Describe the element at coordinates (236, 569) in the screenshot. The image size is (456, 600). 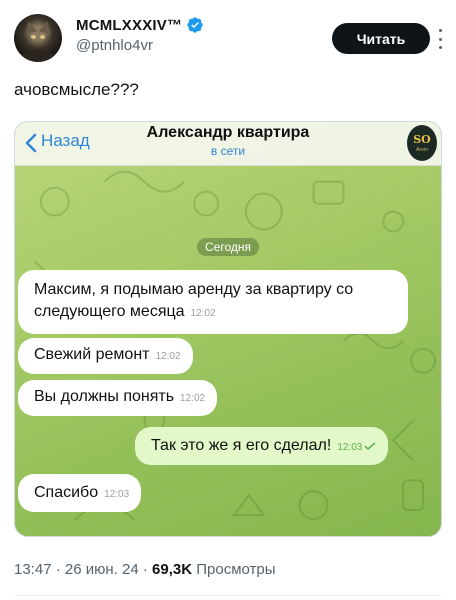
I see `views-label: Просмотры` at that location.